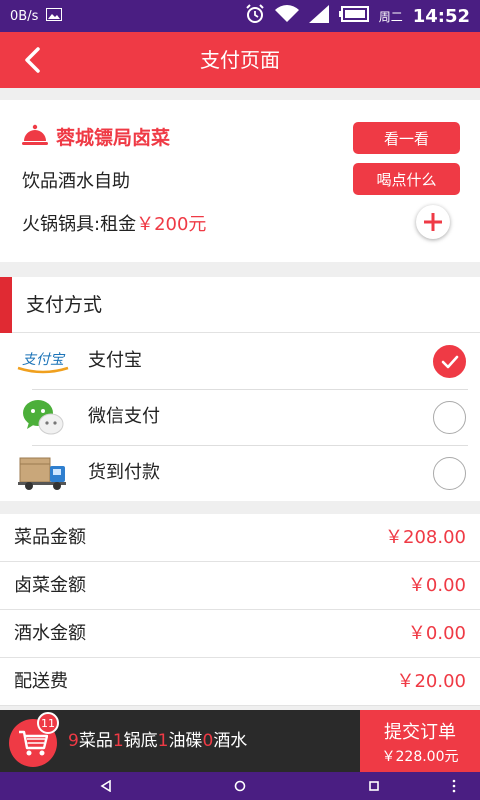 The height and width of the screenshot is (800, 480). What do you see at coordinates (43, 417) in the screenshot?
I see `wechat-icon` at bounding box center [43, 417].